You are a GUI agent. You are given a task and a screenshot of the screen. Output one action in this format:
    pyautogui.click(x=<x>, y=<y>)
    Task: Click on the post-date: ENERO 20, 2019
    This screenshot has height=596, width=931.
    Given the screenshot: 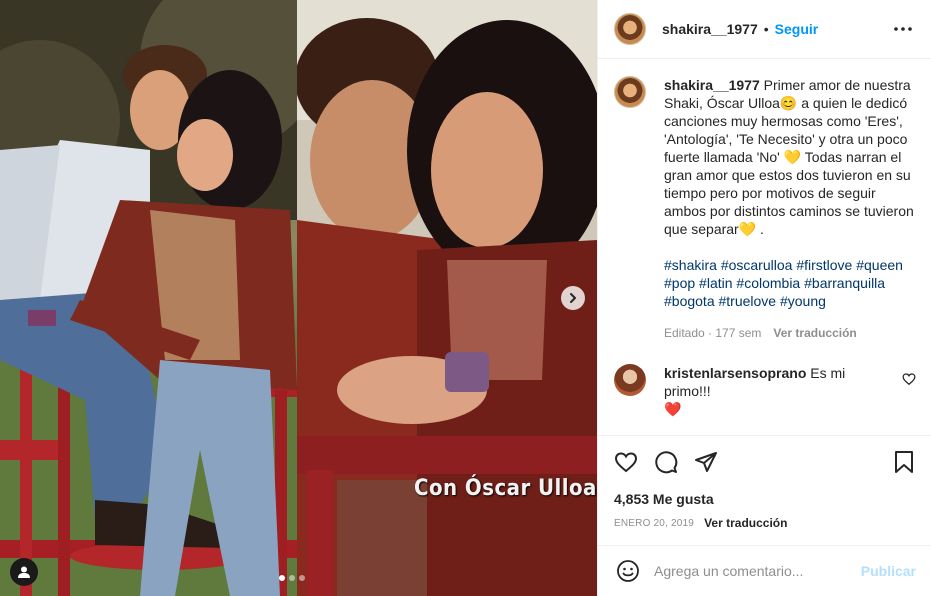 What is the action you would take?
    pyautogui.click(x=654, y=523)
    